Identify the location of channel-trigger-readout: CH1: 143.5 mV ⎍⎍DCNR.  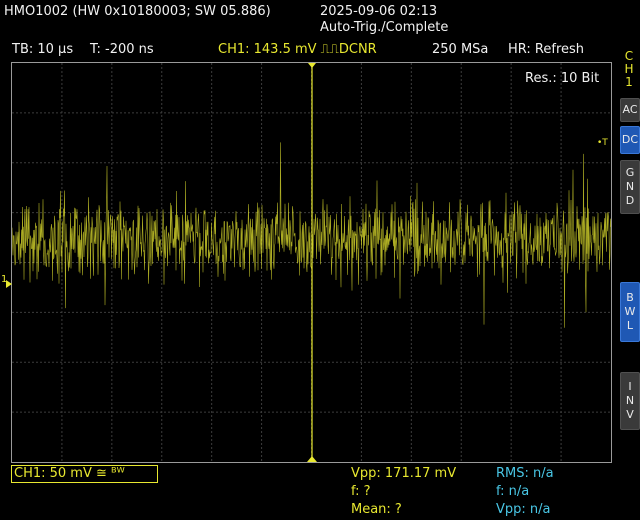
(297, 50).